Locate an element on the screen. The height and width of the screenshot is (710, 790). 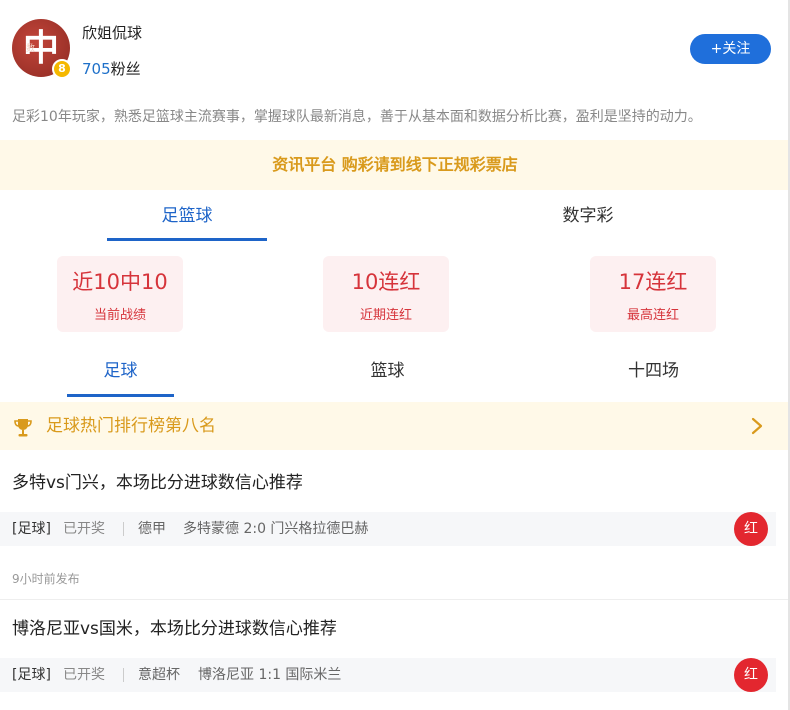
article-title: 多特vs门兴，本场比分进球数信心推荐 is located at coordinates (157, 480).